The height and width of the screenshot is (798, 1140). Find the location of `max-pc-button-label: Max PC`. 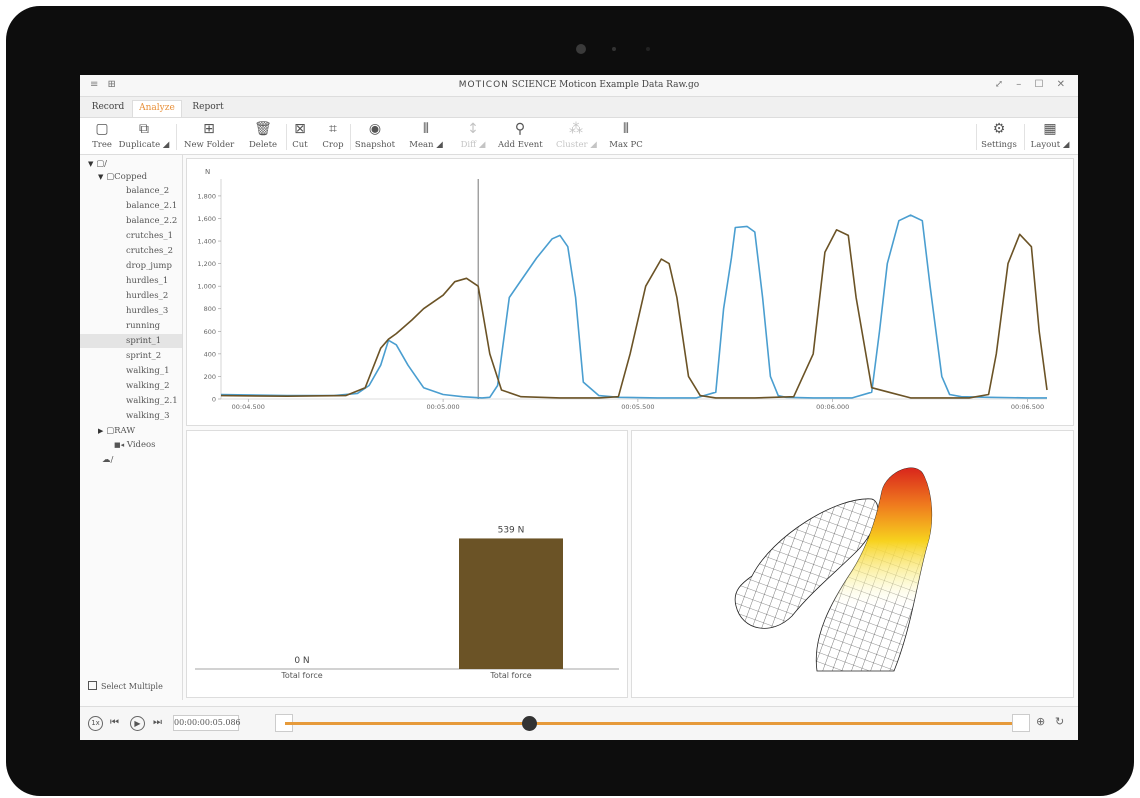

max-pc-button-label: Max PC is located at coordinates (626, 145).